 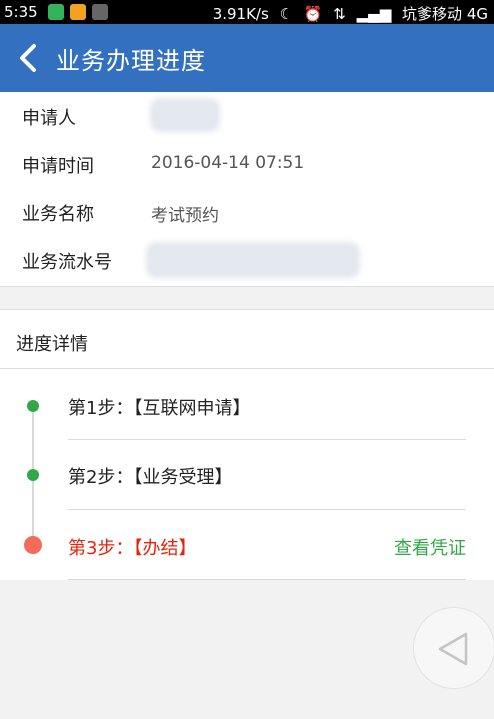 What do you see at coordinates (150, 477) in the screenshot?
I see `step-2-label: 第2步：【业务受理】` at bounding box center [150, 477].